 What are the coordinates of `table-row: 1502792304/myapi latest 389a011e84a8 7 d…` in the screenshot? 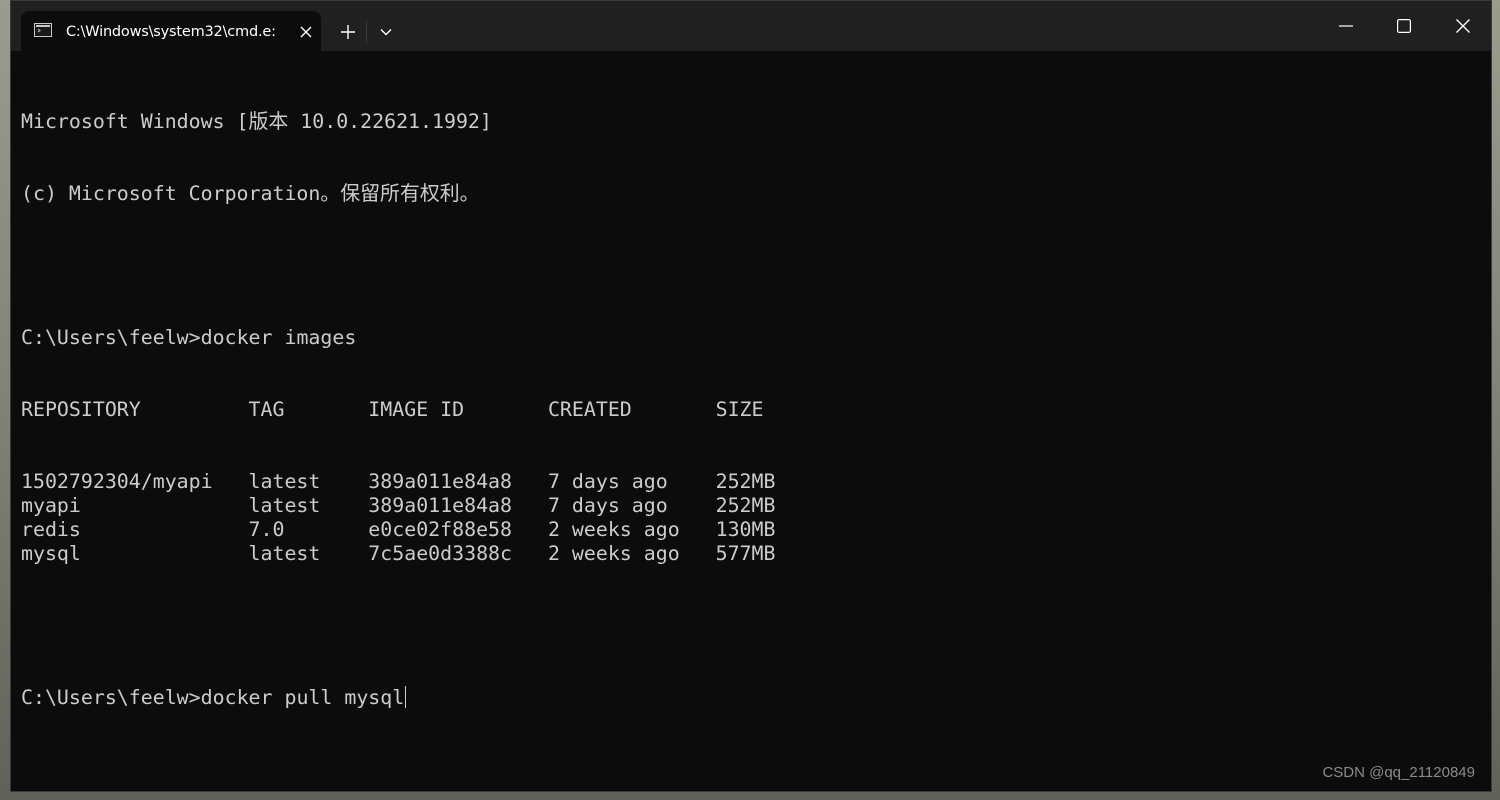 It's located at (746, 482).